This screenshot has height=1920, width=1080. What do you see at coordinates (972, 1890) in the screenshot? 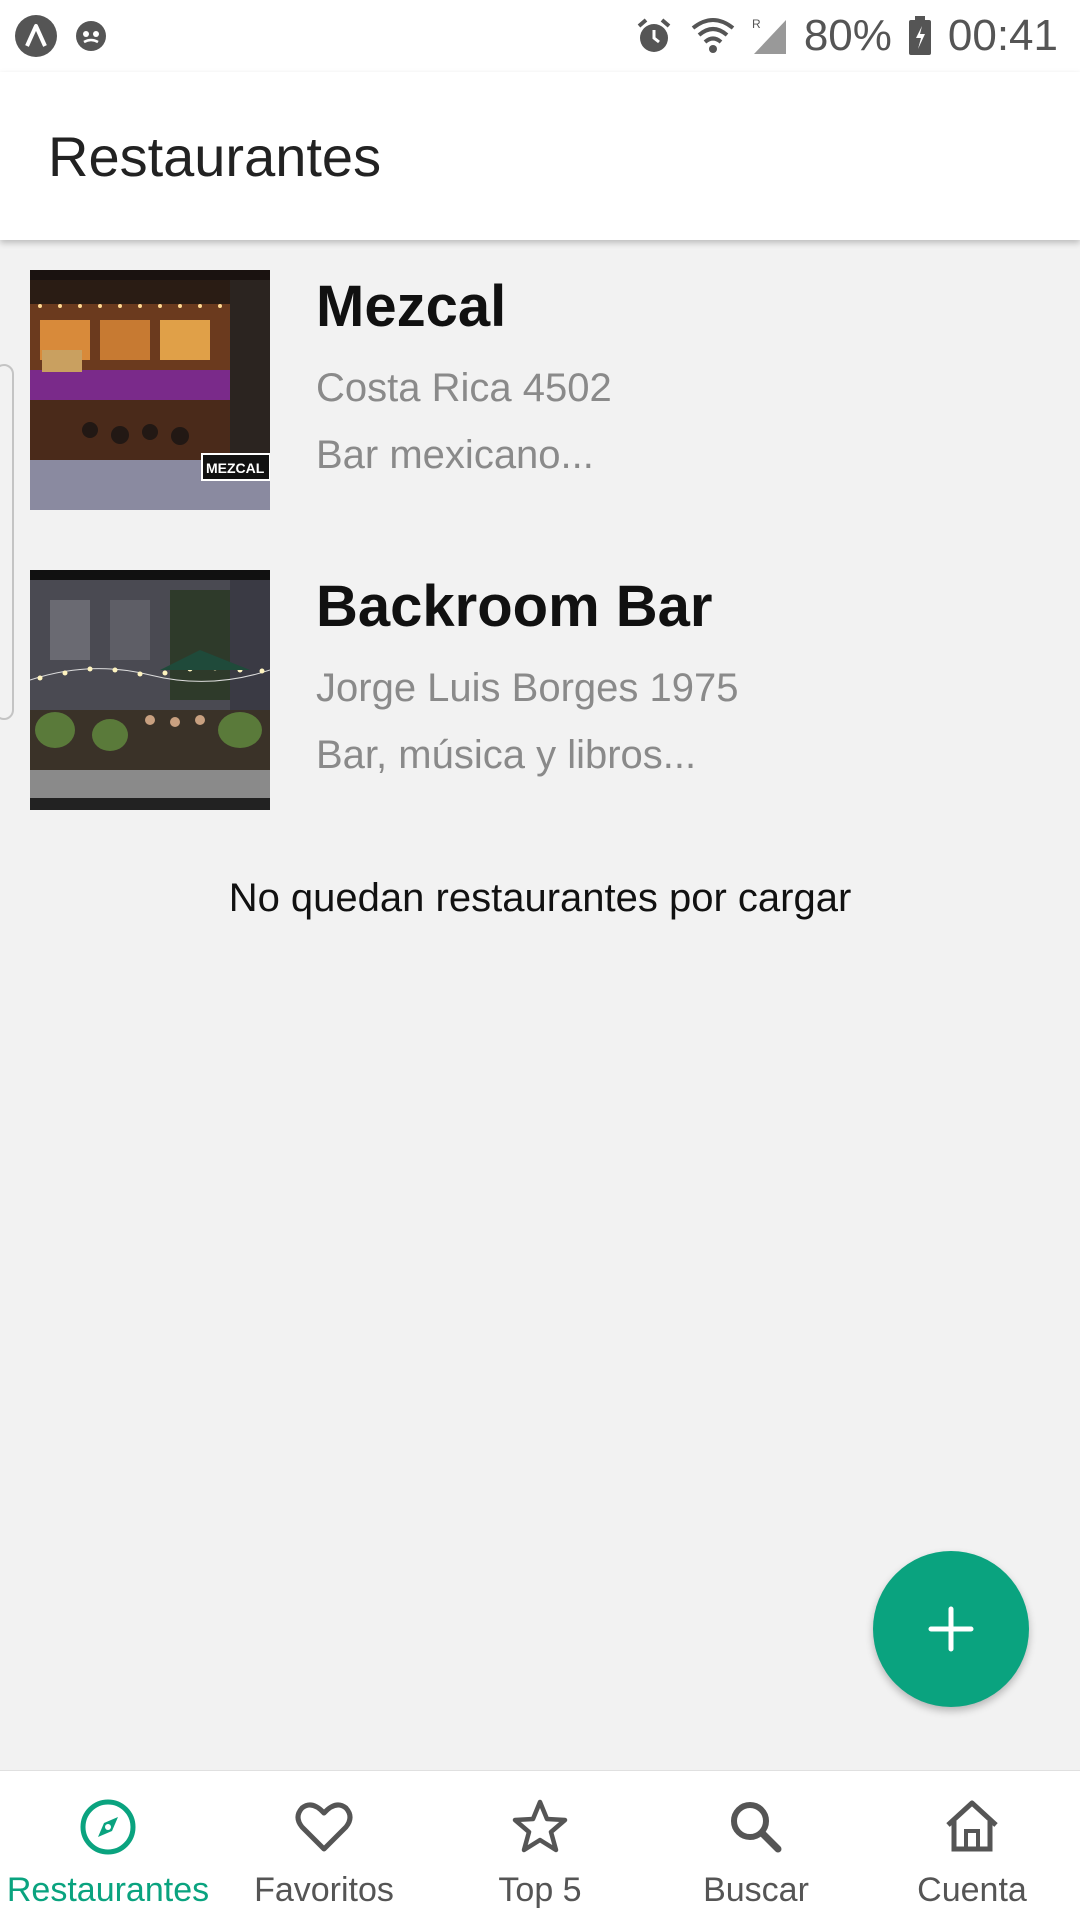
I see `nav-label: Cuenta` at bounding box center [972, 1890].